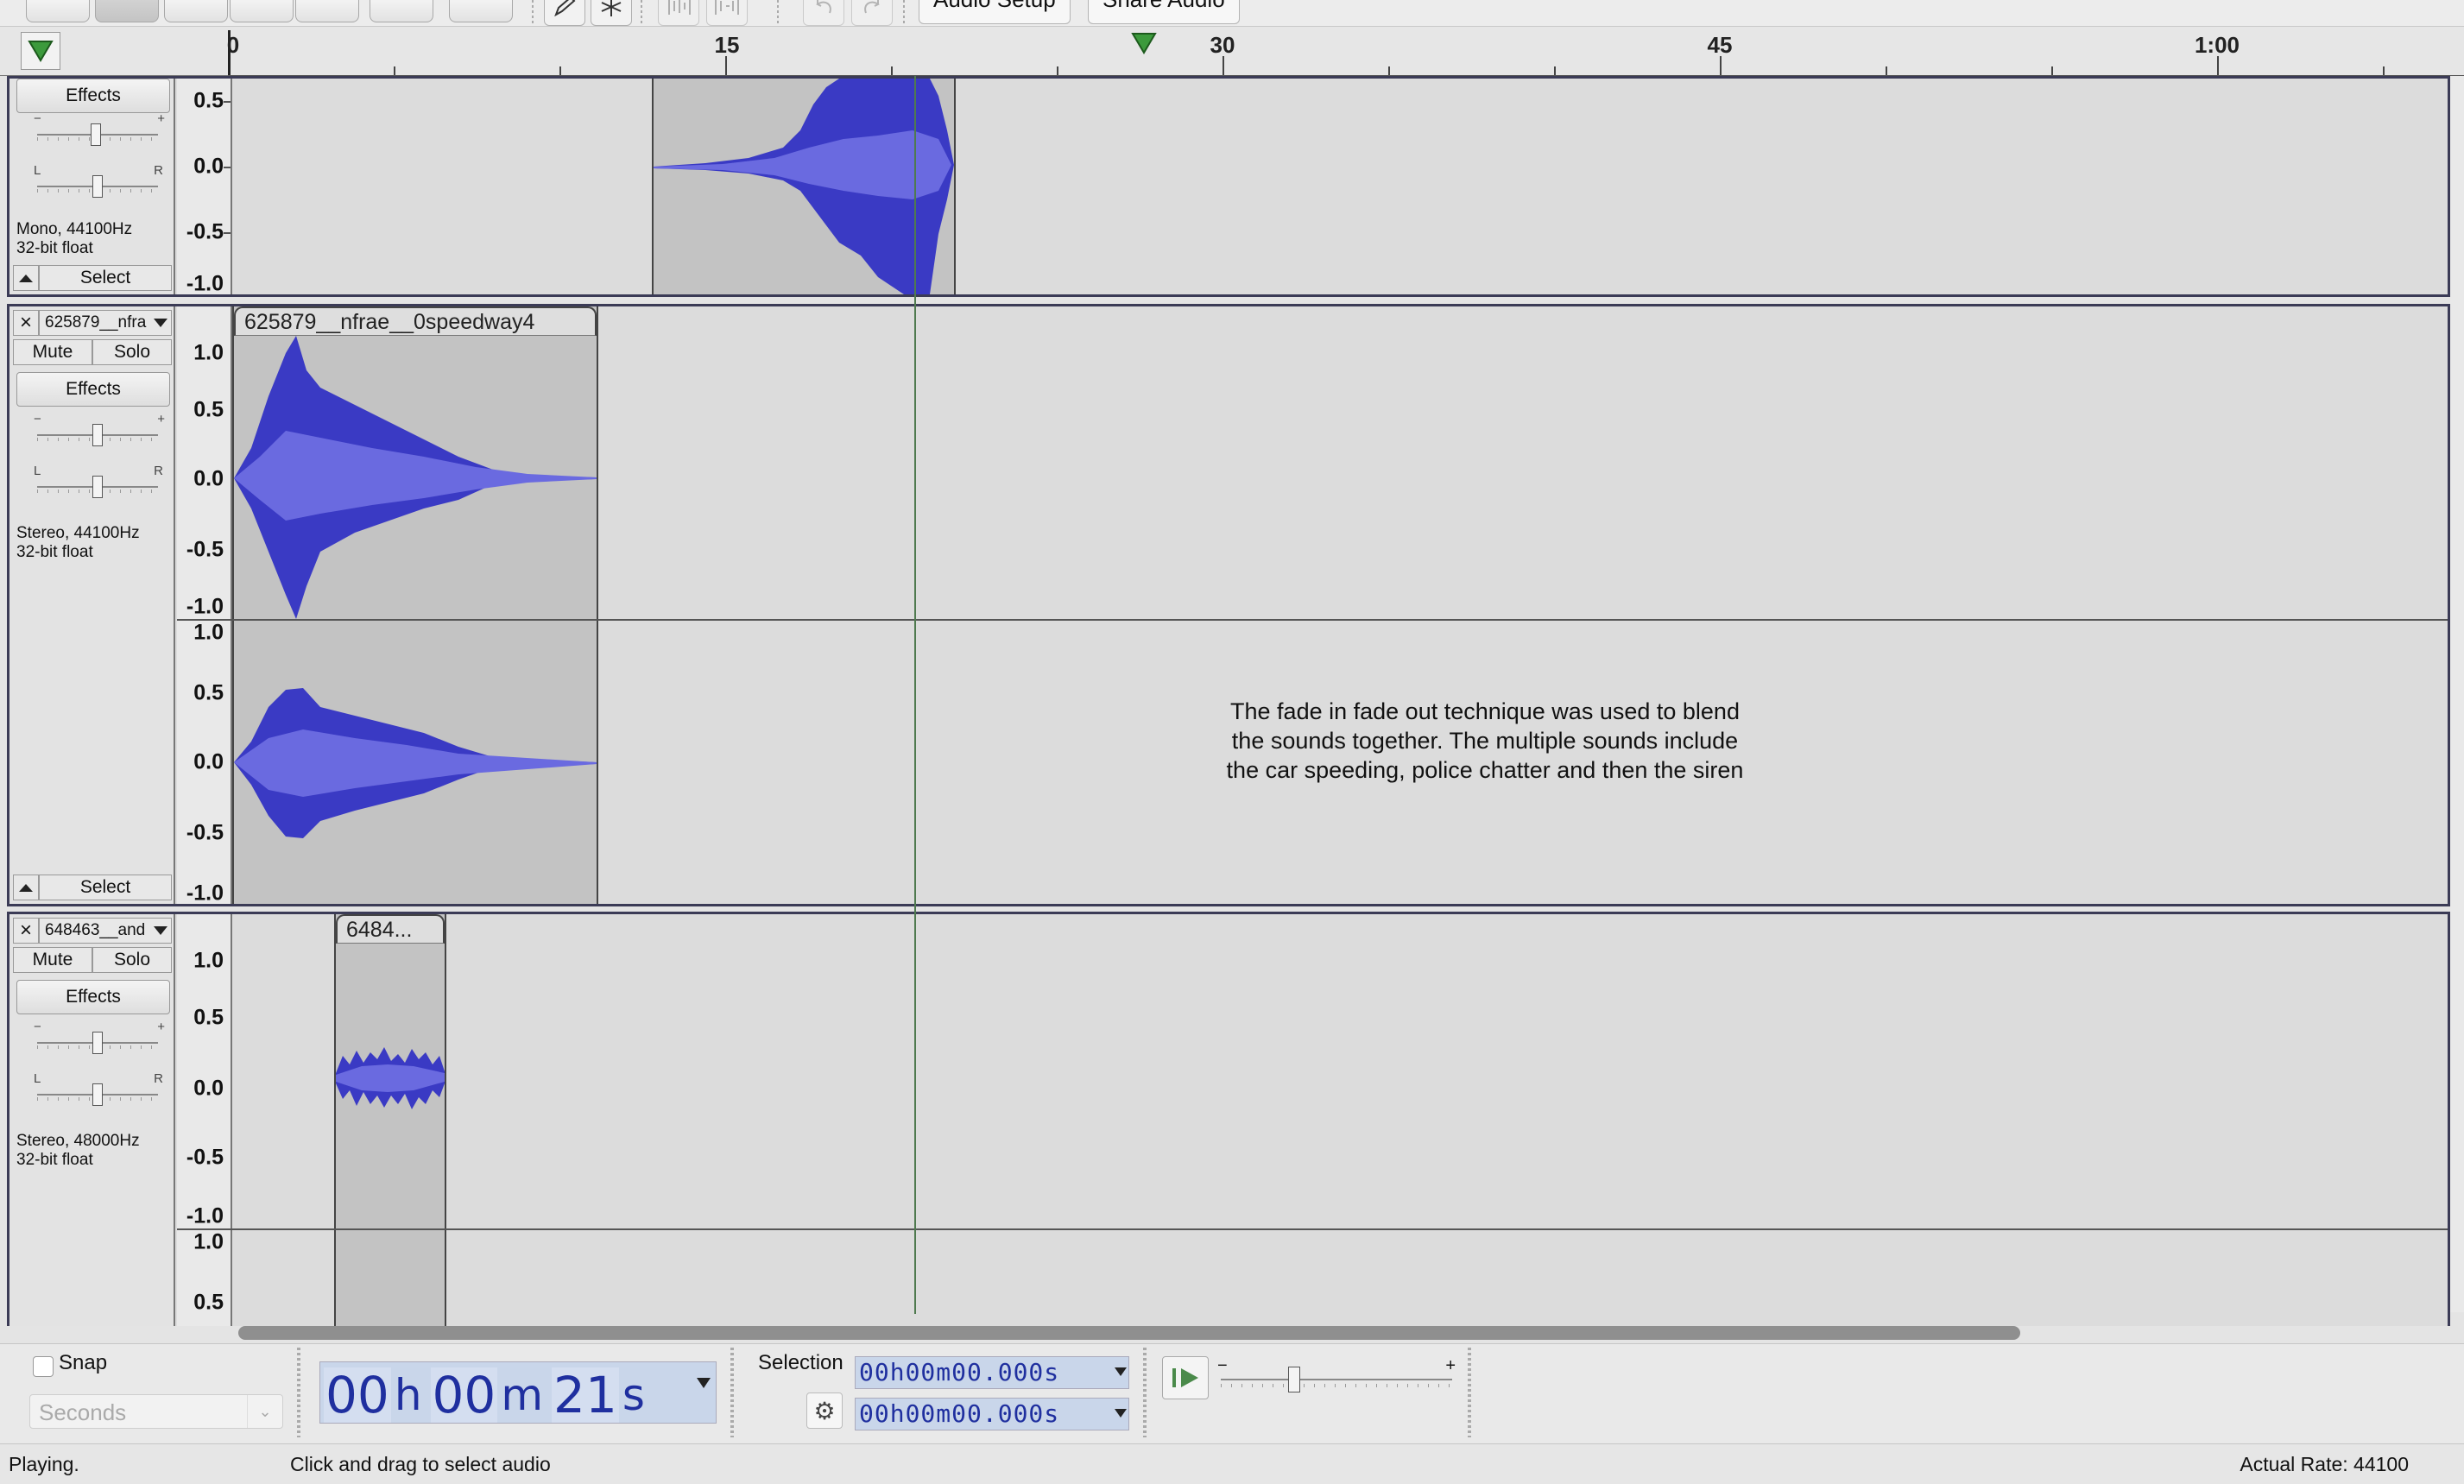 The height and width of the screenshot is (1484, 2464). Describe the element at coordinates (1345, 52) in the screenshot. I see `timeline-ruler: 0 15 30 45 1:00` at that location.